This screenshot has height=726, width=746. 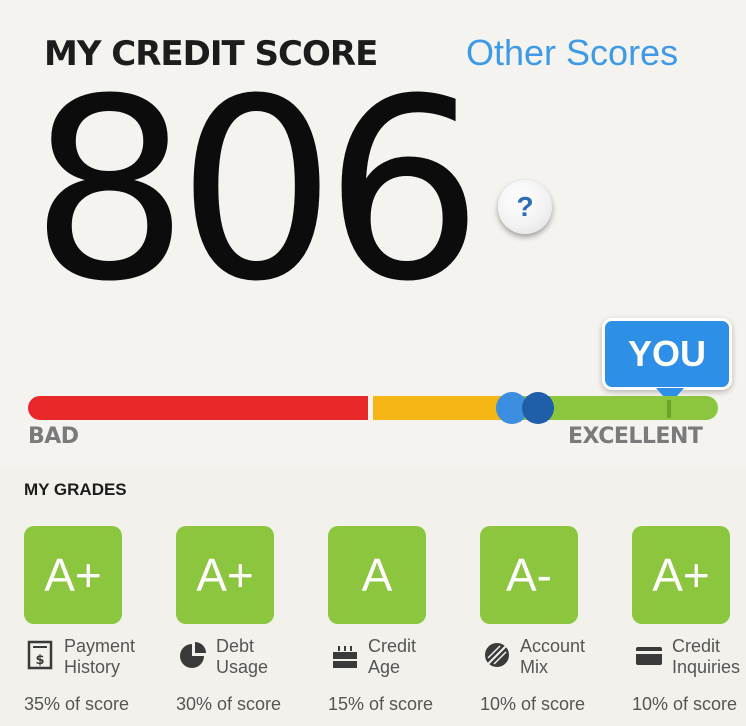 What do you see at coordinates (377, 575) in the screenshot?
I see `grade-badge: A` at bounding box center [377, 575].